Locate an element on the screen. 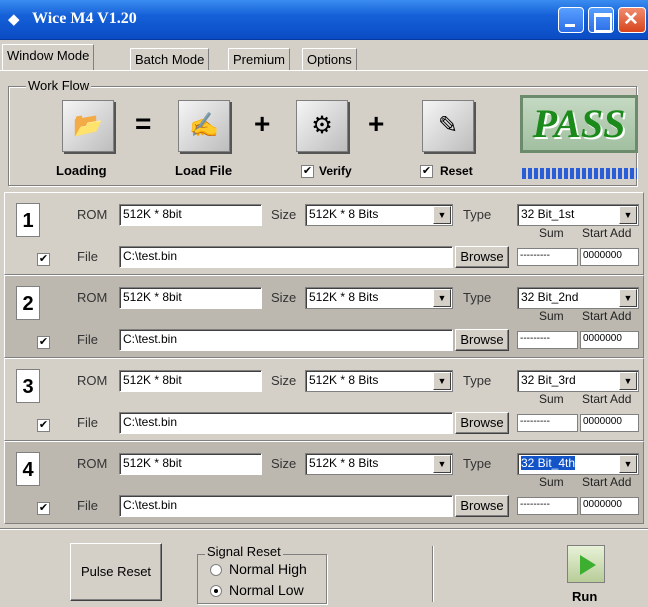 This screenshot has height=607, width=648. row-number: 3 is located at coordinates (28, 386).